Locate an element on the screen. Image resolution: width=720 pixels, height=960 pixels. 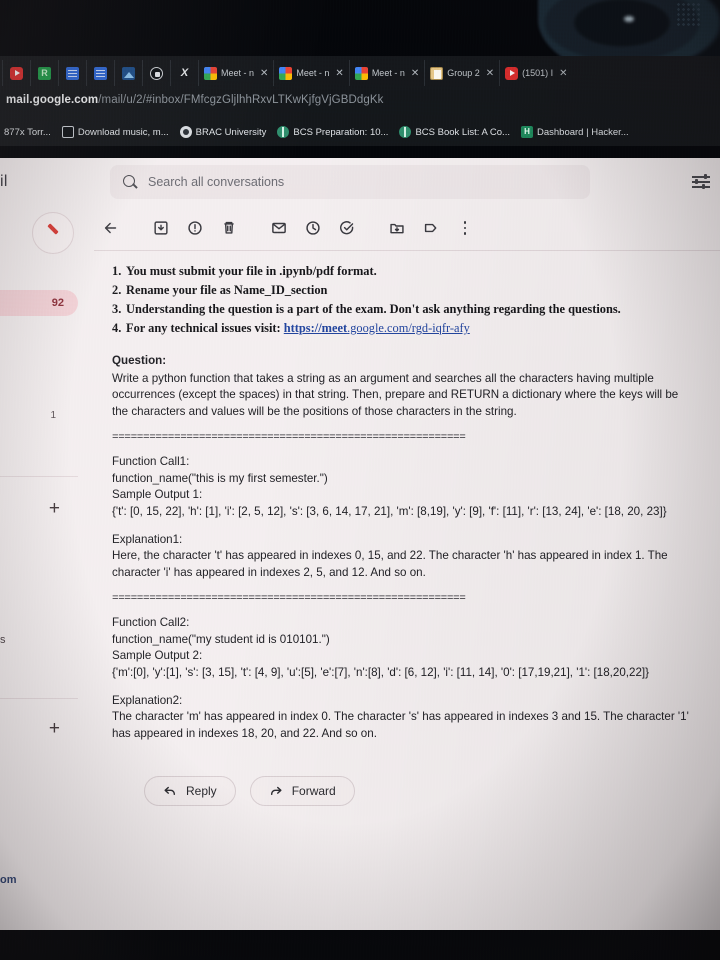
browser-tab-group: Group 2 ✕ is located at coordinates (461, 73).